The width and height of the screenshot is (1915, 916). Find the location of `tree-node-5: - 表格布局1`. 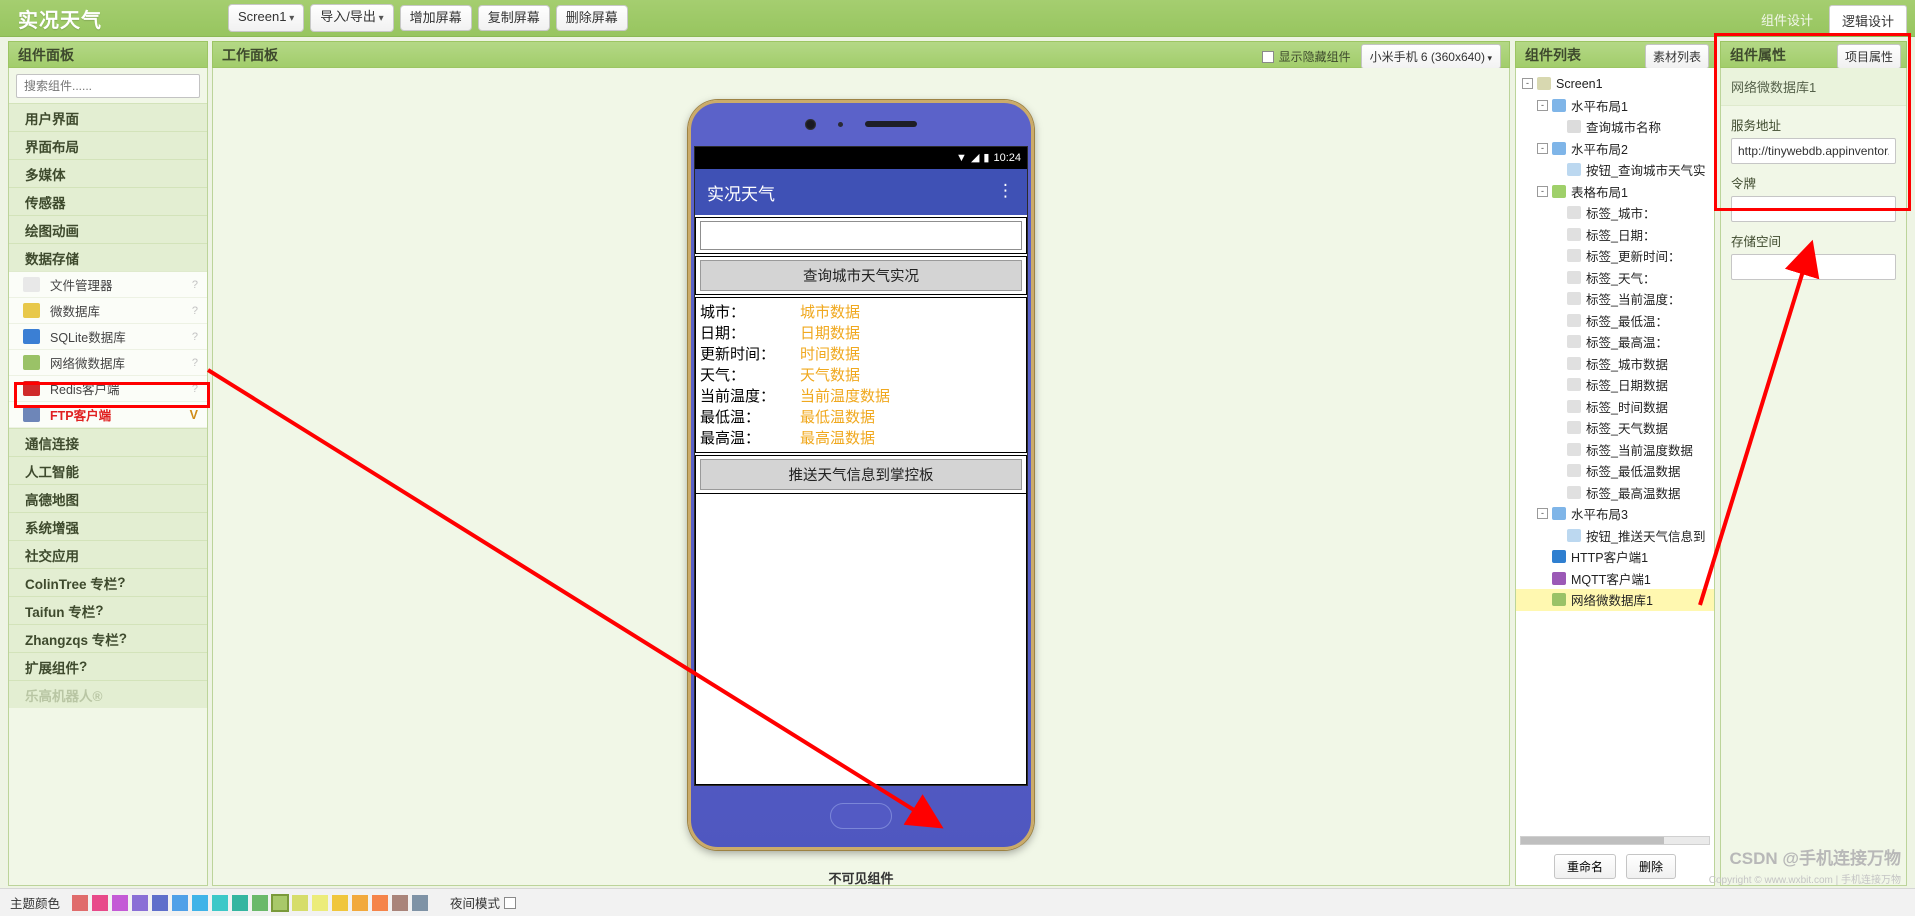

tree-node-5: - 表格布局1 is located at coordinates (1615, 192).